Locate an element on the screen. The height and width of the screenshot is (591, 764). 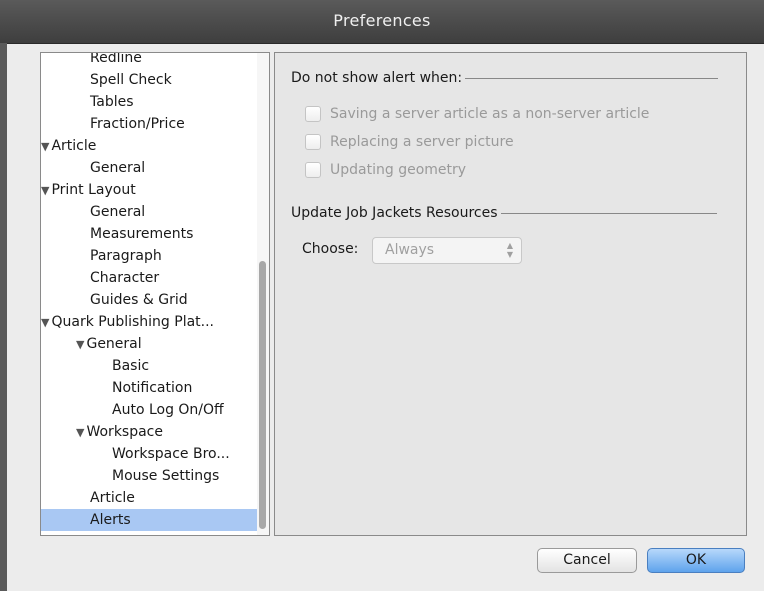
sidebar-item: Auto Log On/Off is located at coordinates (155, 410).